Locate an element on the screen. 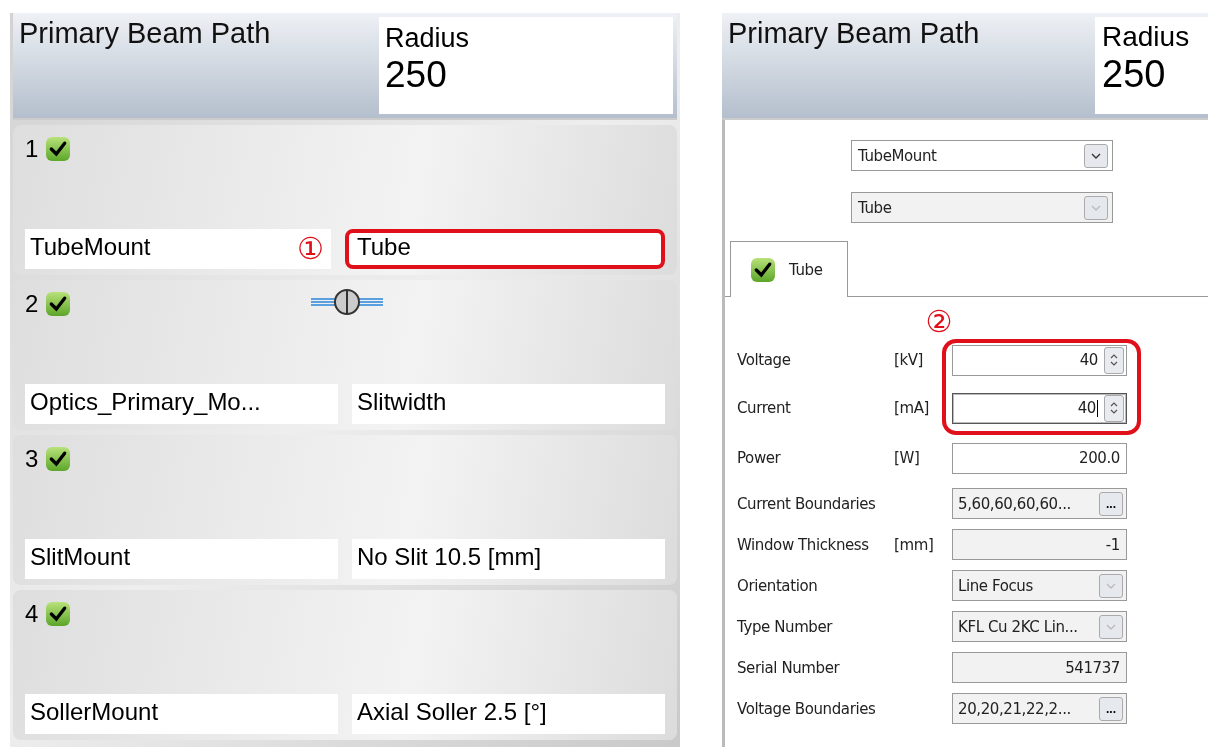 This screenshot has height=747, width=1208. component-field: Tube is located at coordinates (505, 249).